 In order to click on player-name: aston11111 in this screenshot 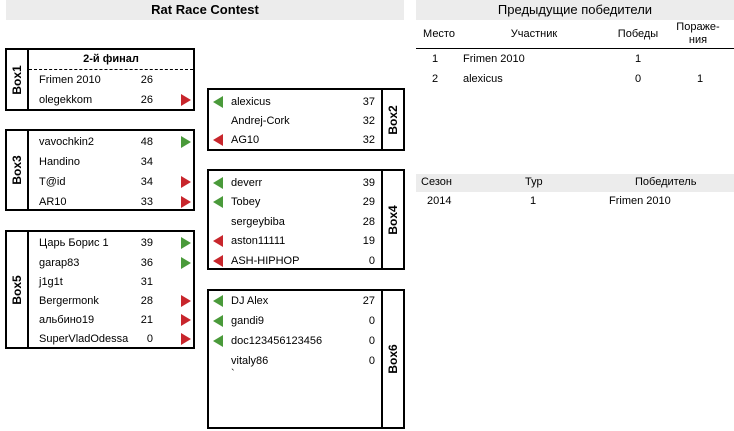, I will do `click(258, 241)`.